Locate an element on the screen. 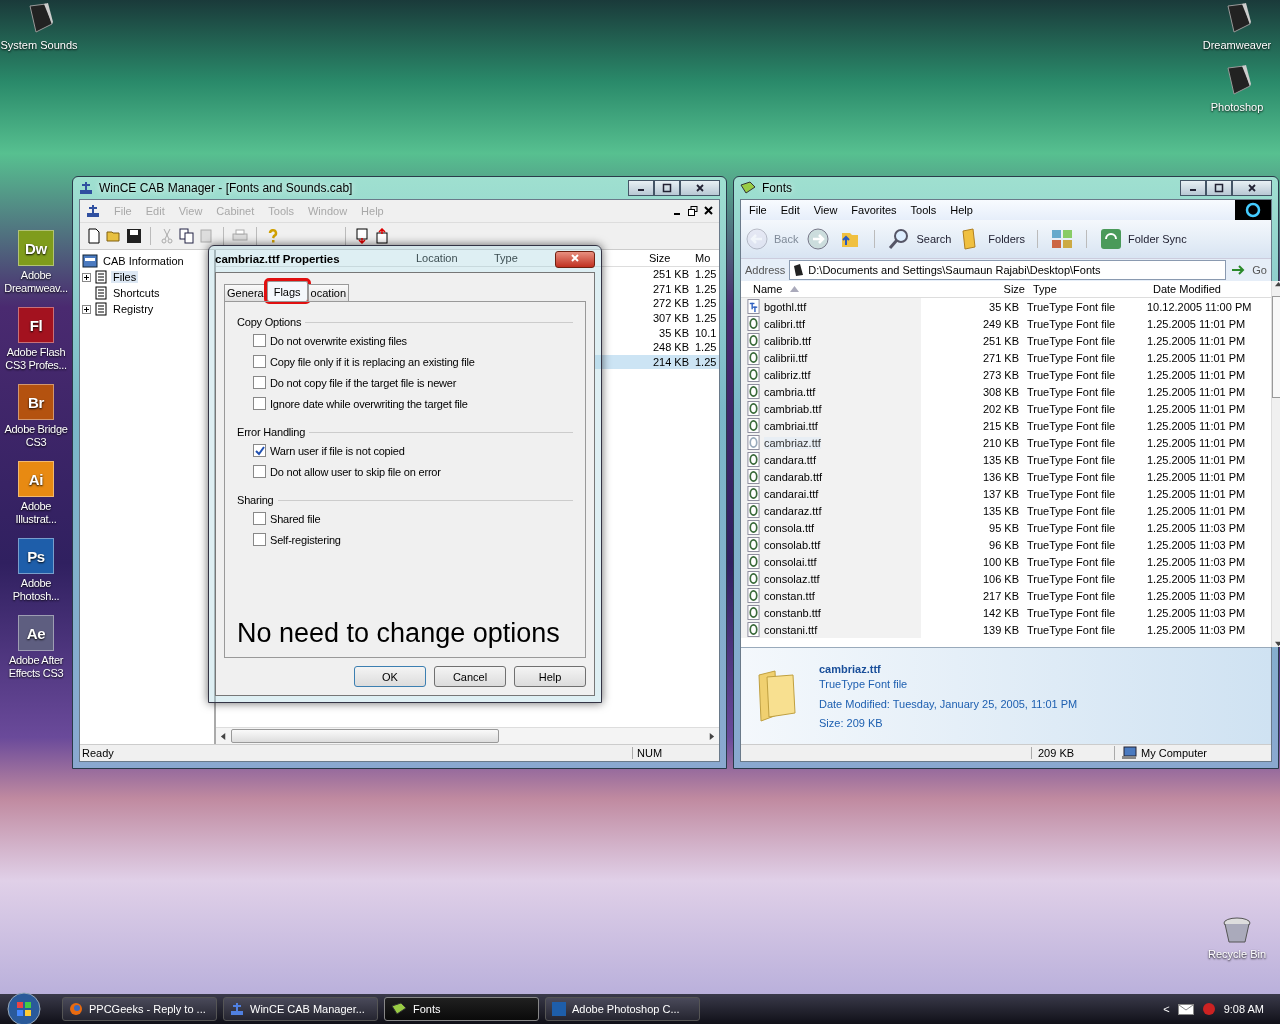 This screenshot has height=1024, width=1280. size-cell-text: 271 KB is located at coordinates (1000, 357).